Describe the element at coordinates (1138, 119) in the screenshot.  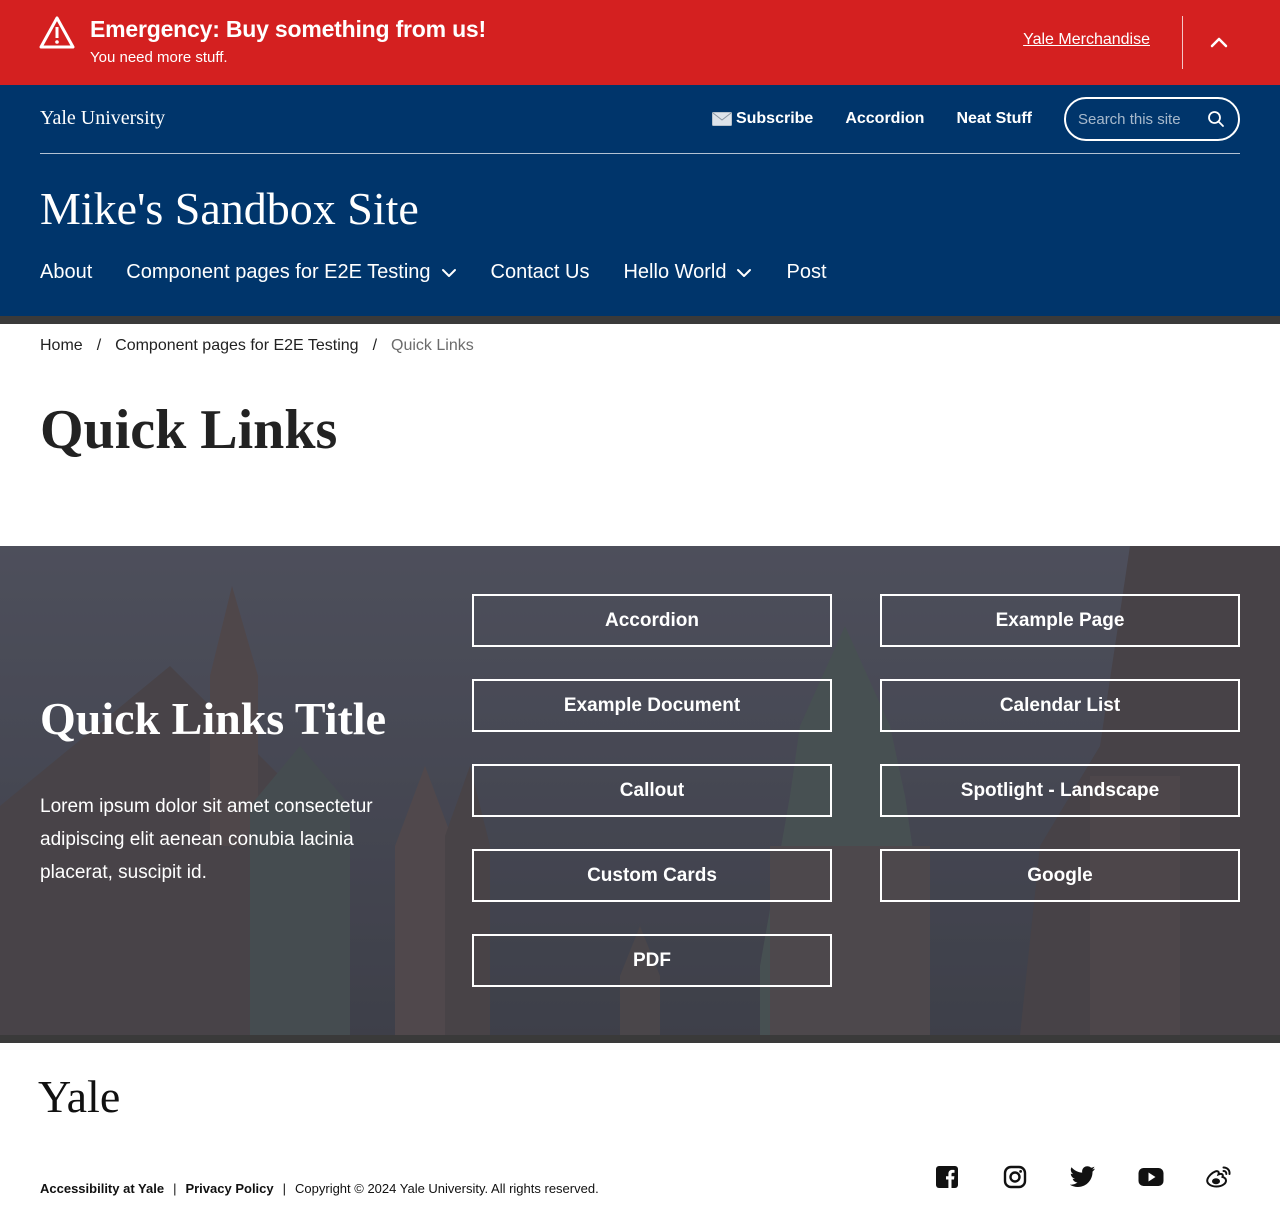
I see `search-input` at that location.